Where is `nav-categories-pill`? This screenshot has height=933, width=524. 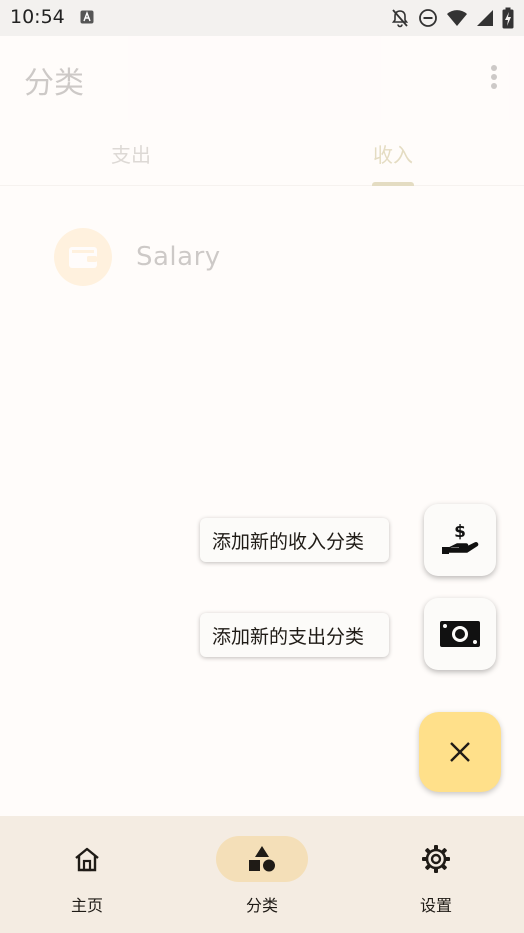 nav-categories-pill is located at coordinates (262, 859).